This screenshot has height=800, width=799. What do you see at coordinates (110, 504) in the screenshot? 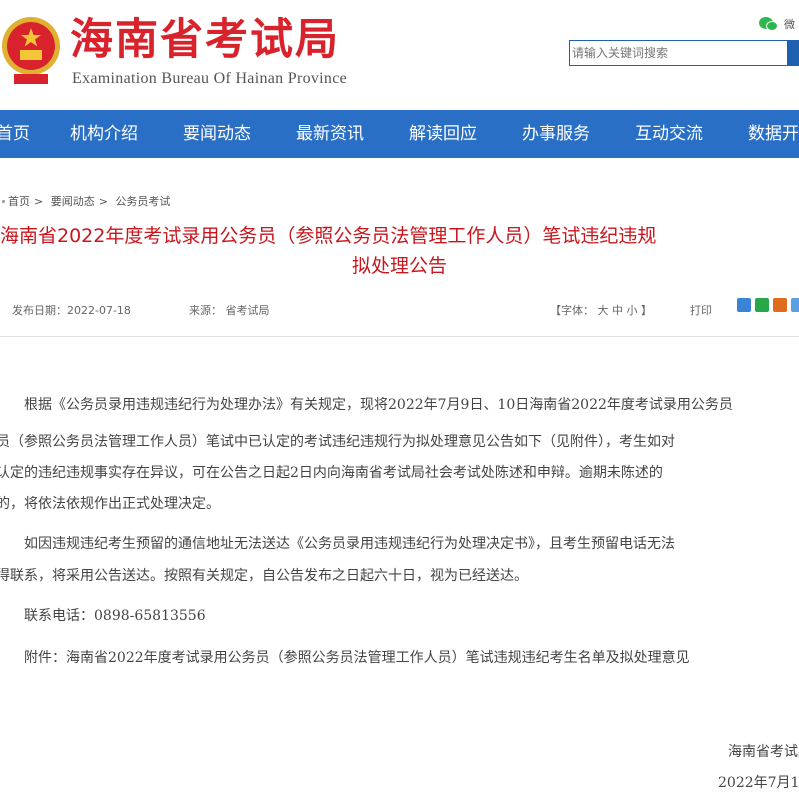
I see `body-line: 的，将依法依规作出正式处理决定。` at bounding box center [110, 504].